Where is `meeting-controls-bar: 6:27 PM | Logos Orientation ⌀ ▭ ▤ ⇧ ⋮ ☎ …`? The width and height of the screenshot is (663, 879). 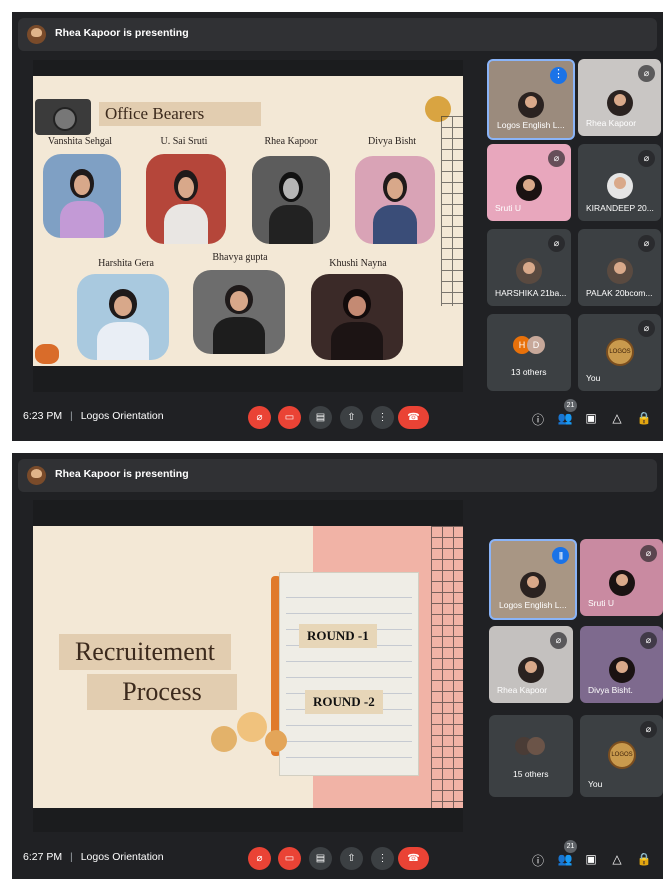 meeting-controls-bar: 6:27 PM | Logos Orientation ⌀ ▭ ▤ ⇧ ⋮ ☎ … is located at coordinates (337, 857).